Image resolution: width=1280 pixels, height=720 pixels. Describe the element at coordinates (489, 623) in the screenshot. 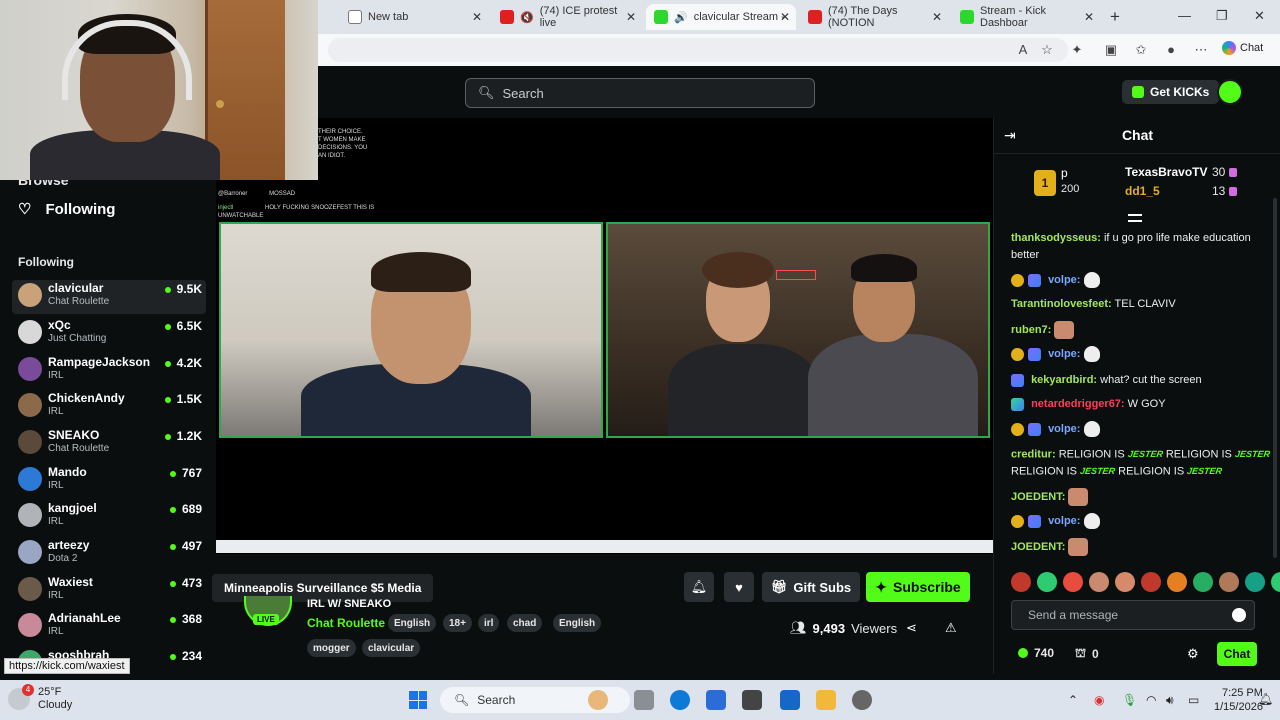

I see `tag-irl: irl` at that location.